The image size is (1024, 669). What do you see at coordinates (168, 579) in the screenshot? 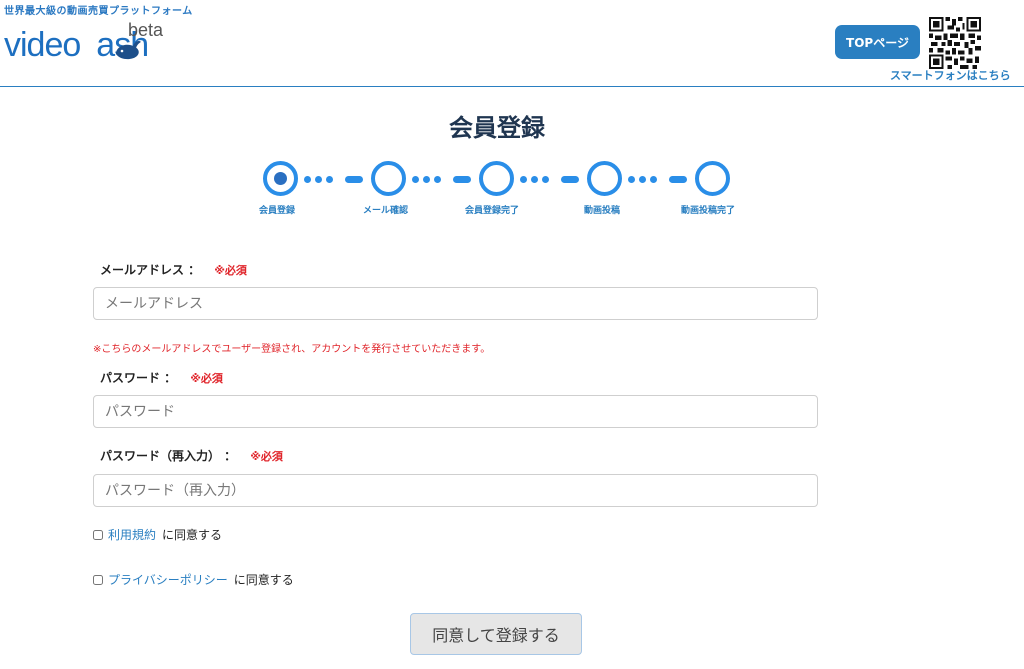
I see `privacy-link: プライバシーポリシー` at bounding box center [168, 579].